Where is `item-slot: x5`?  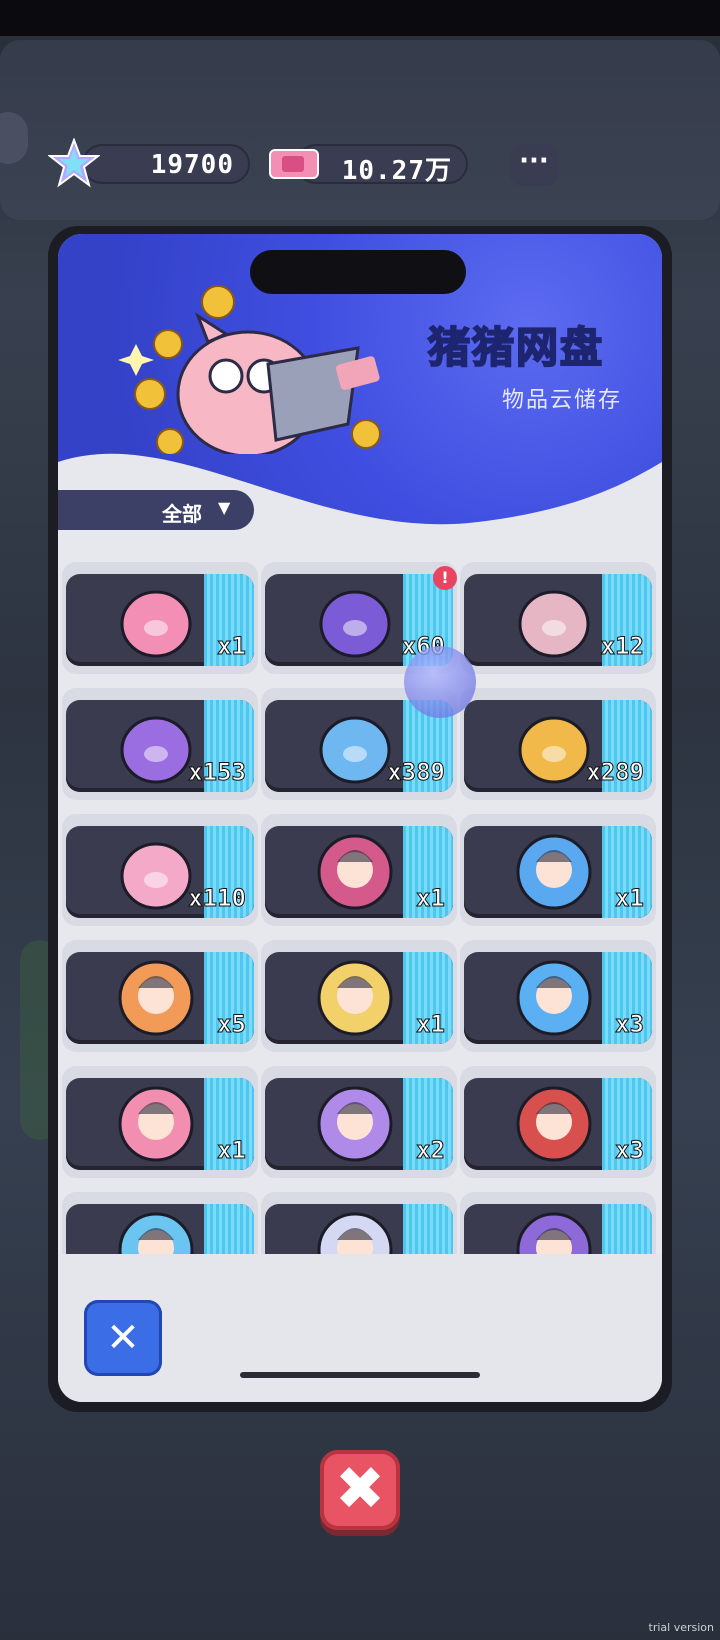 item-slot: x5 is located at coordinates (160, 996).